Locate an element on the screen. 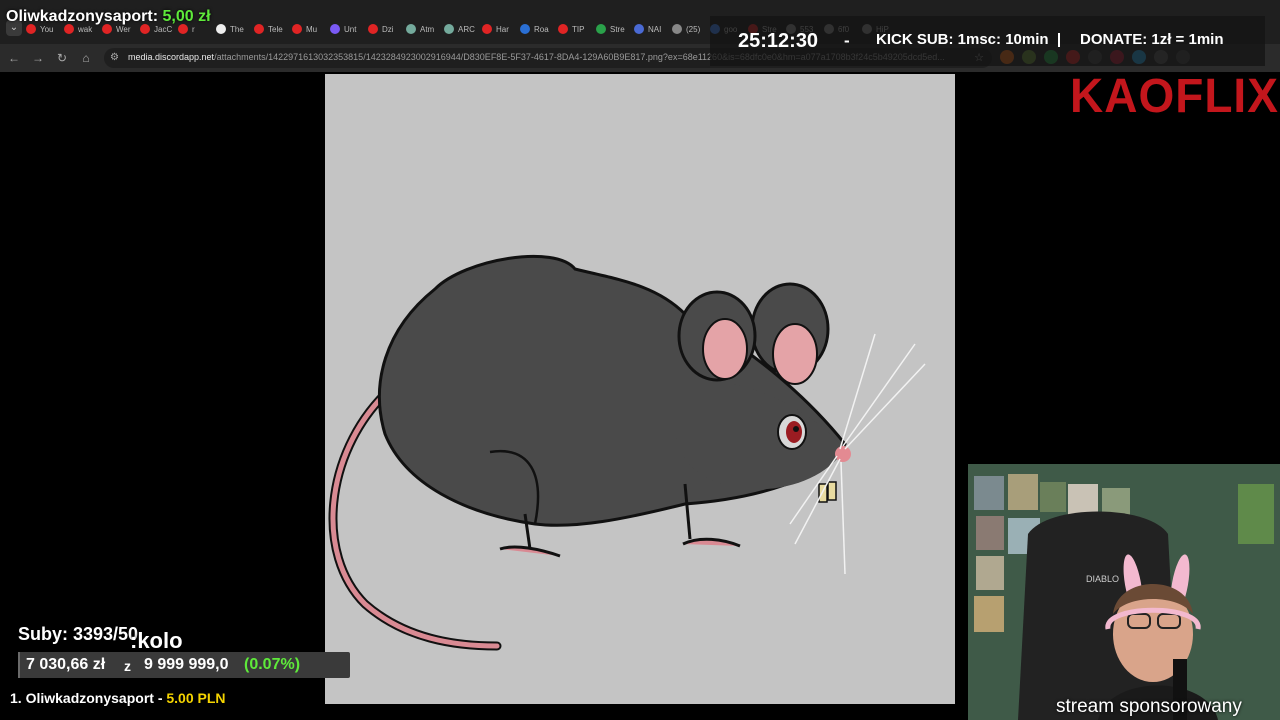  url-domain: media.discordapp.net is located at coordinates (171, 57).